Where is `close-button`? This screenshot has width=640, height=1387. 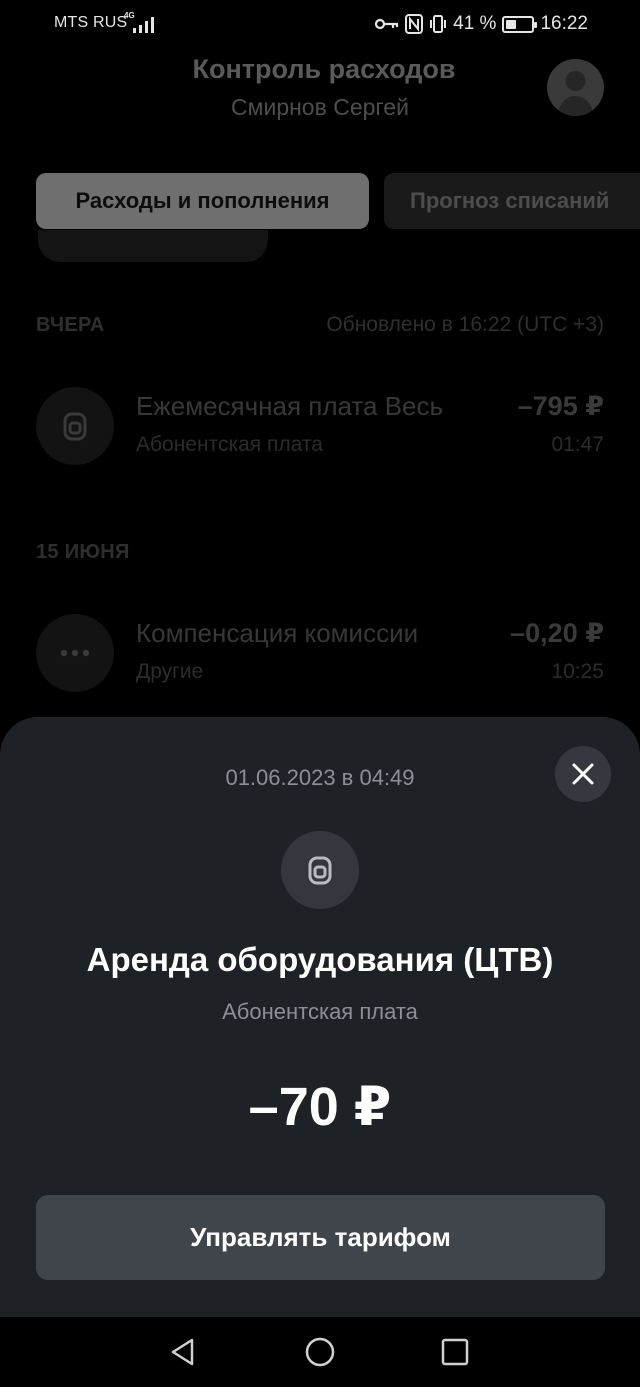
close-button is located at coordinates (583, 774).